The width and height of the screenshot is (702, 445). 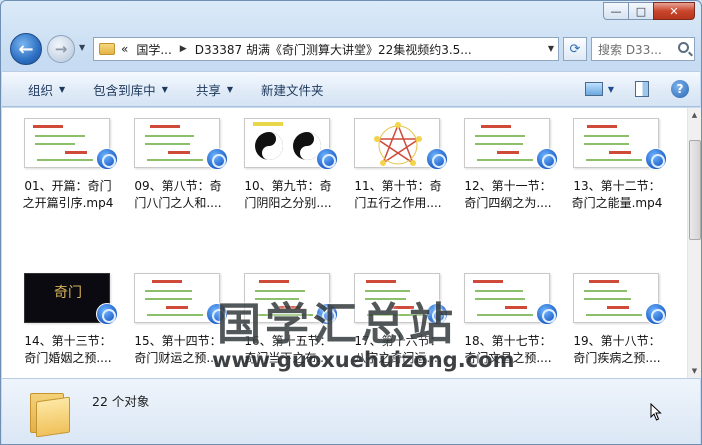 I want to click on chevron-right-icon: ▶, so click(x=183, y=49).